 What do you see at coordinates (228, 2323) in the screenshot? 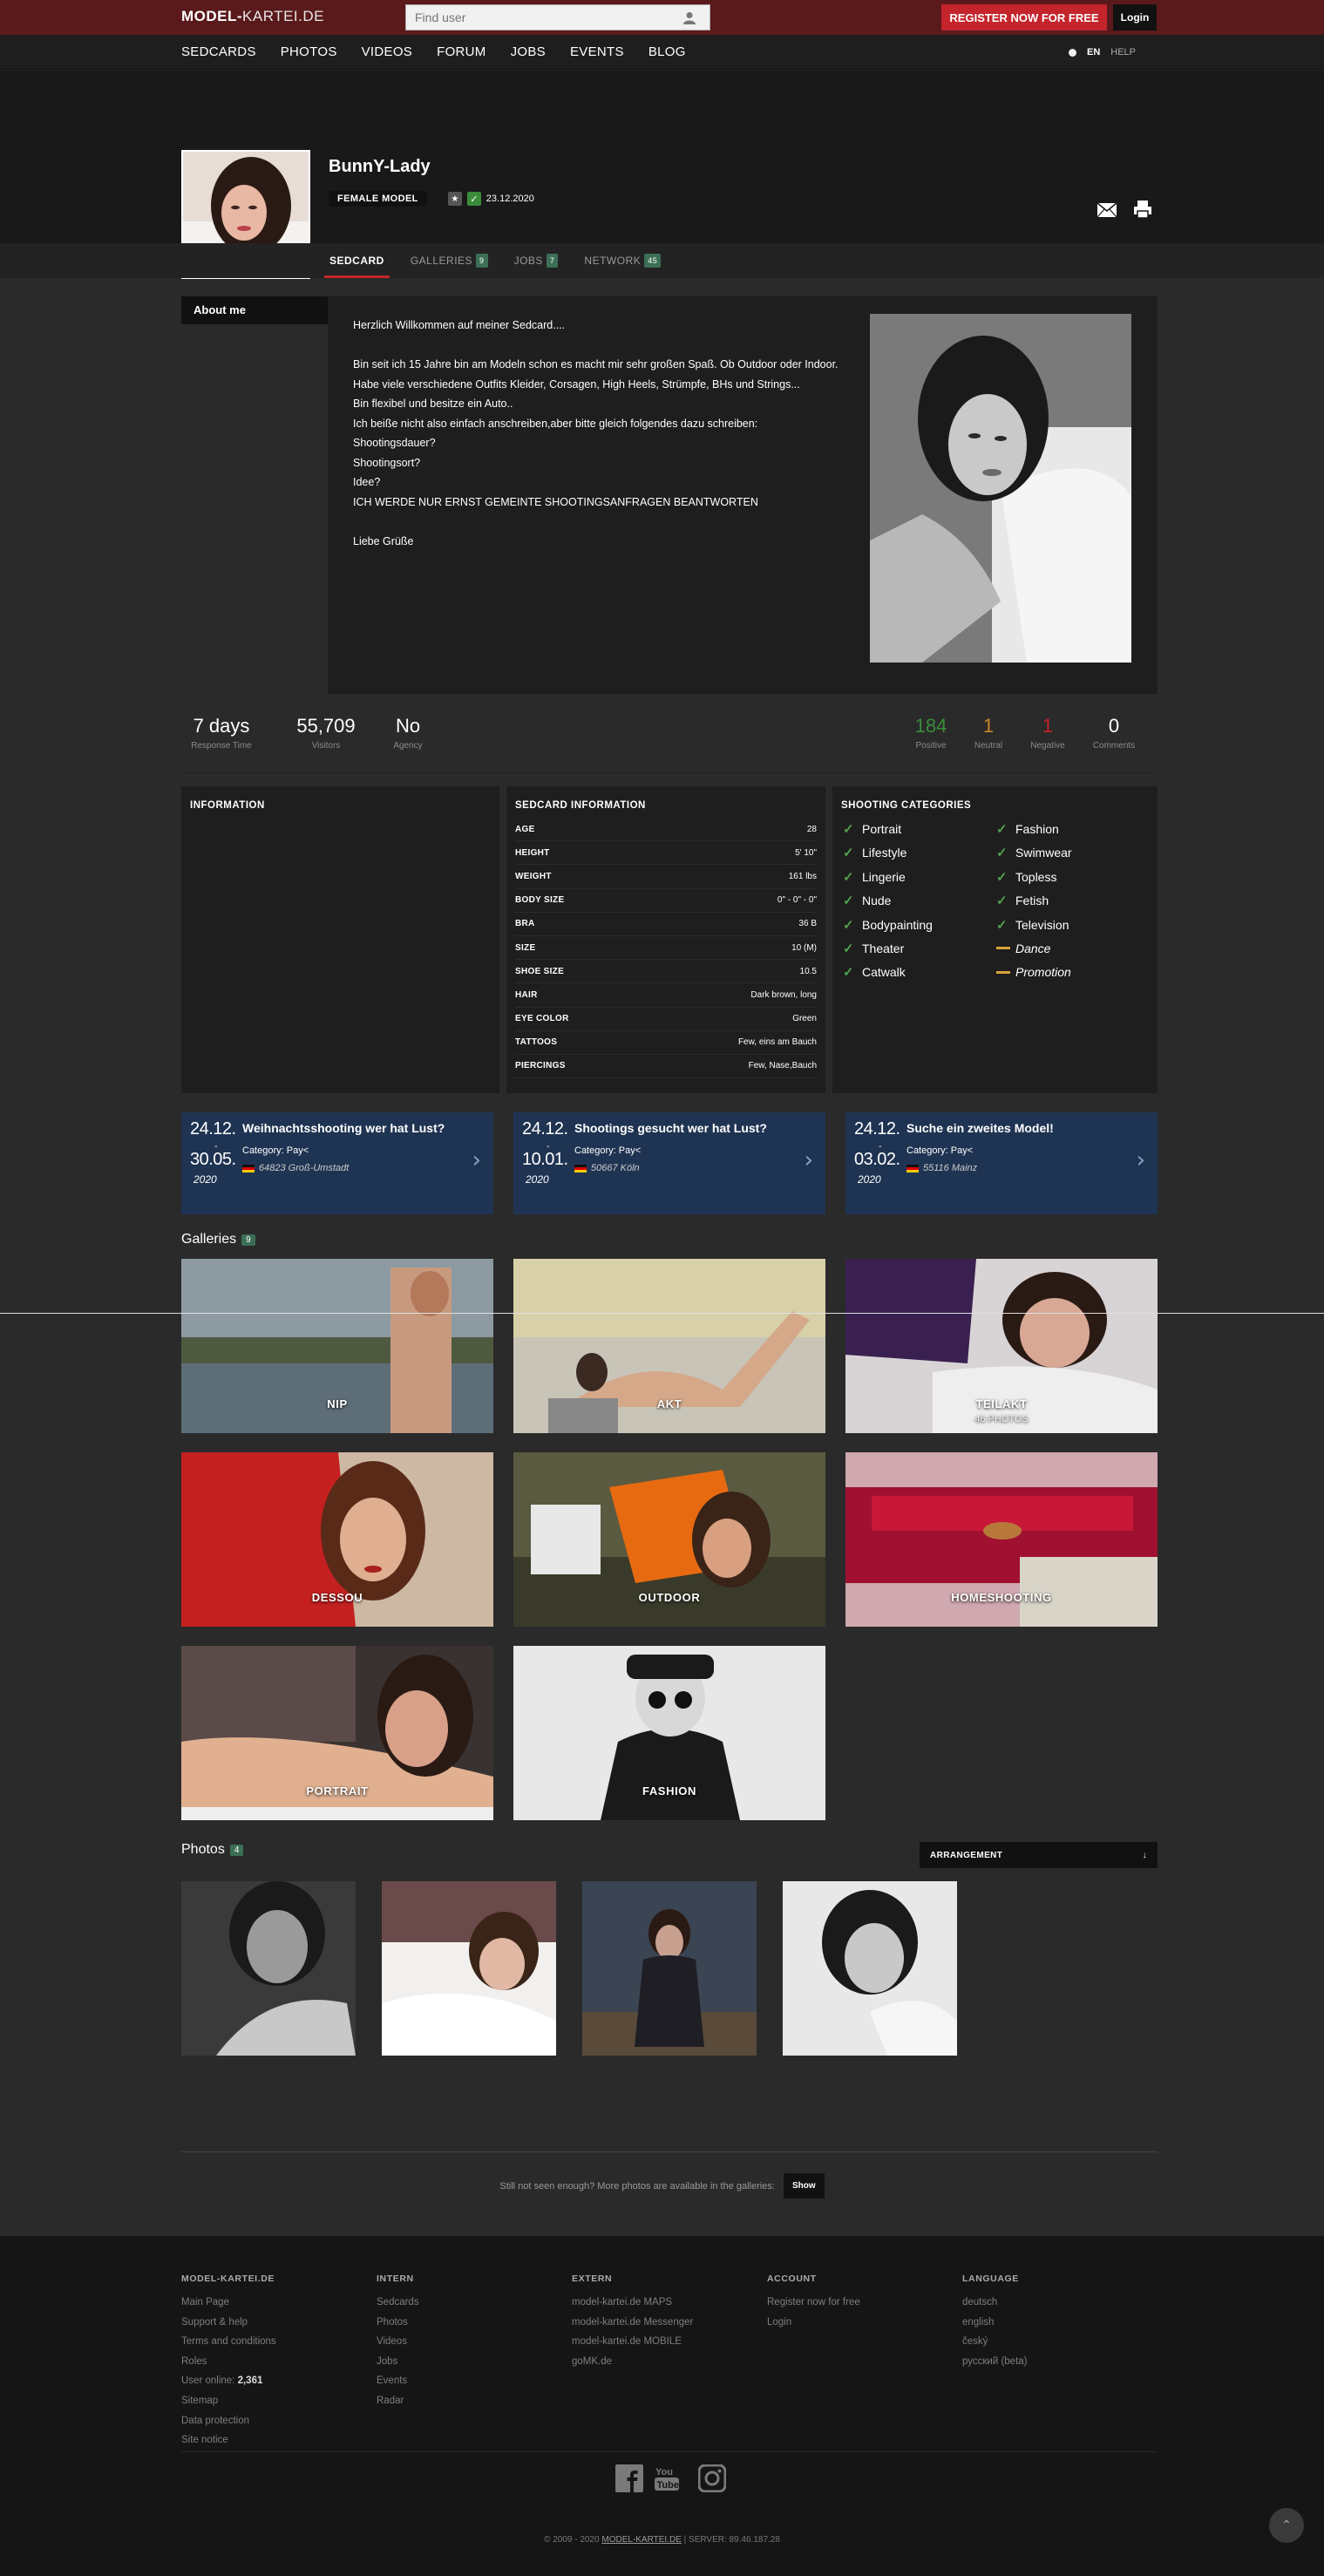
I see `footer-link: Support & help` at bounding box center [228, 2323].